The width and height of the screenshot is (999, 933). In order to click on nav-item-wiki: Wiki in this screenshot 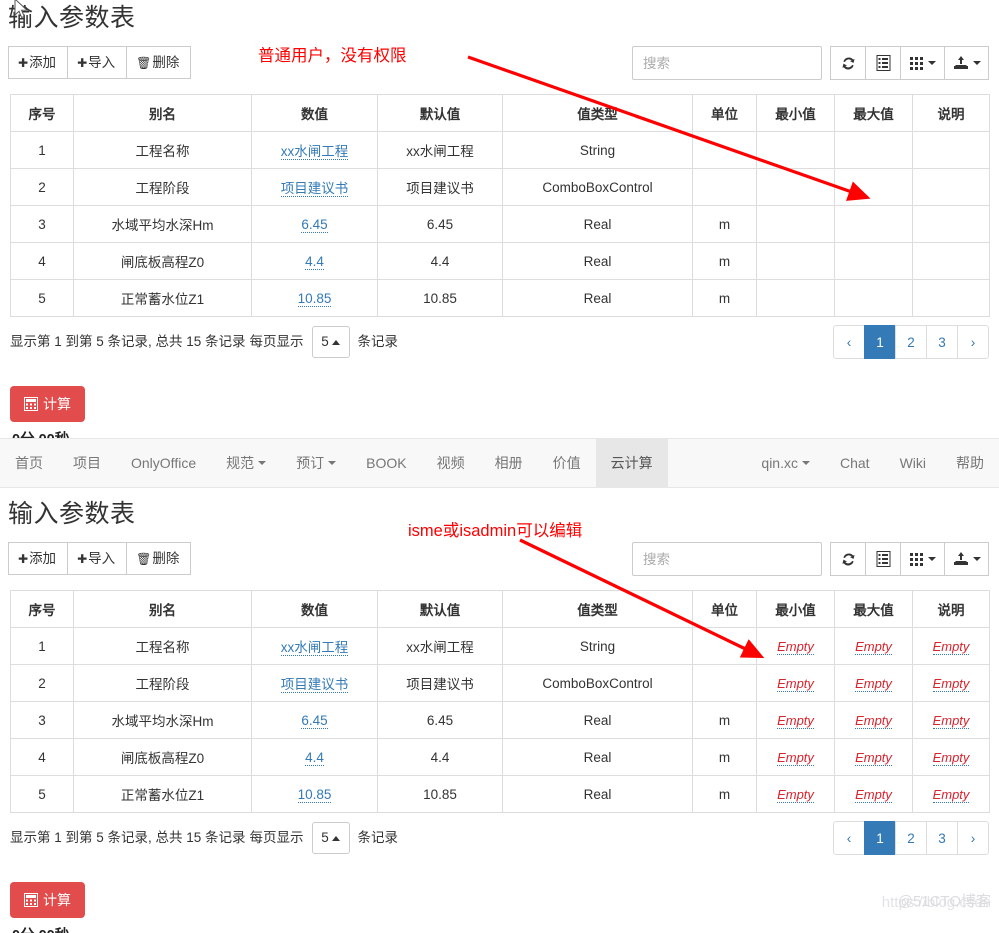, I will do `click(913, 463)`.